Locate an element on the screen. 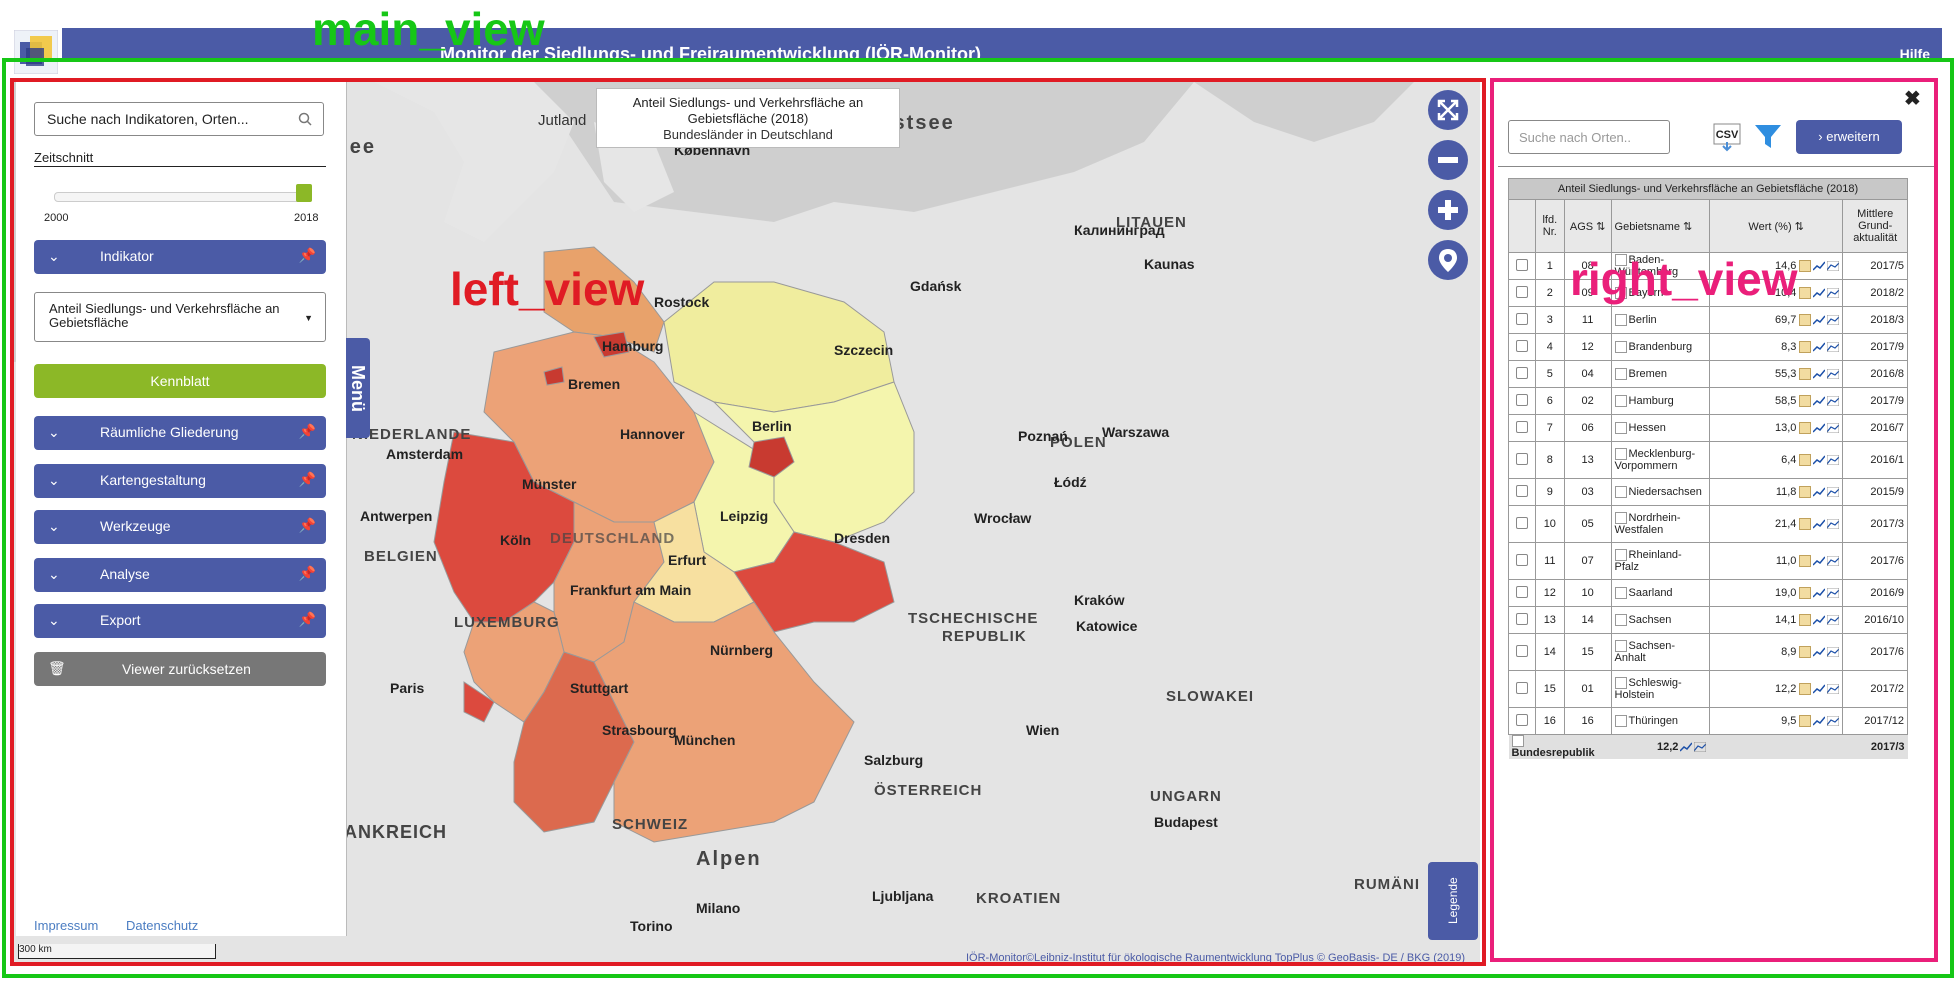  right-view-label: right_view is located at coordinates (1684, 279).